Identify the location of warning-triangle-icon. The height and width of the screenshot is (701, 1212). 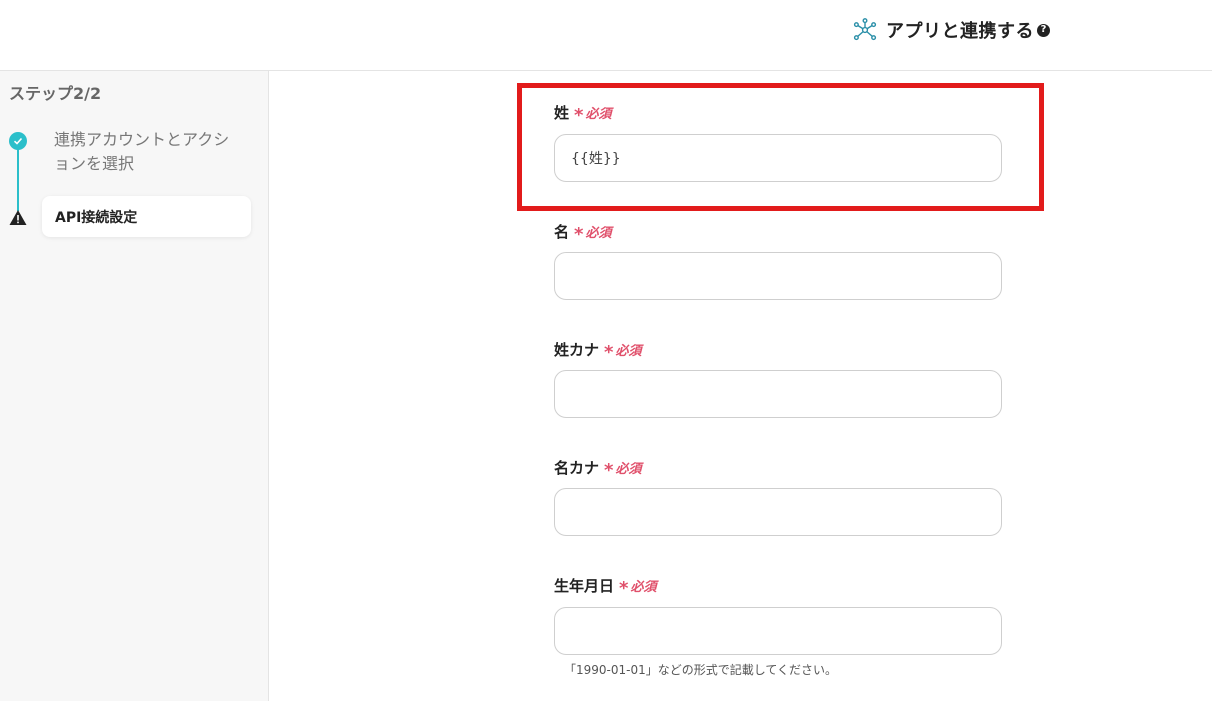
(18, 217).